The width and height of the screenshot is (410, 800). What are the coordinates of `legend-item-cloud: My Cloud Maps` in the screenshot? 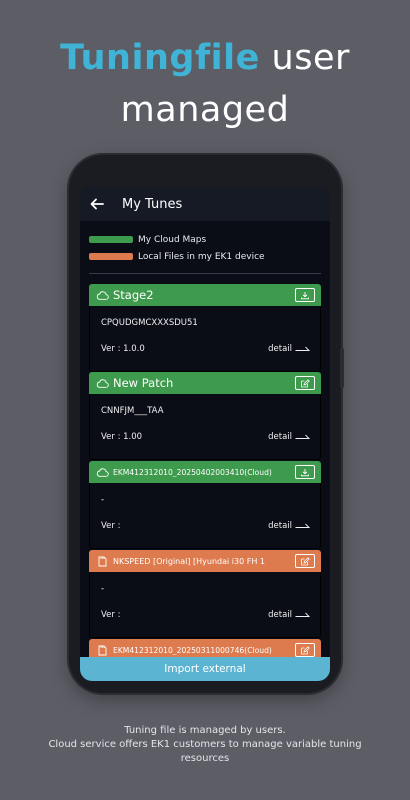 It's located at (205, 239).